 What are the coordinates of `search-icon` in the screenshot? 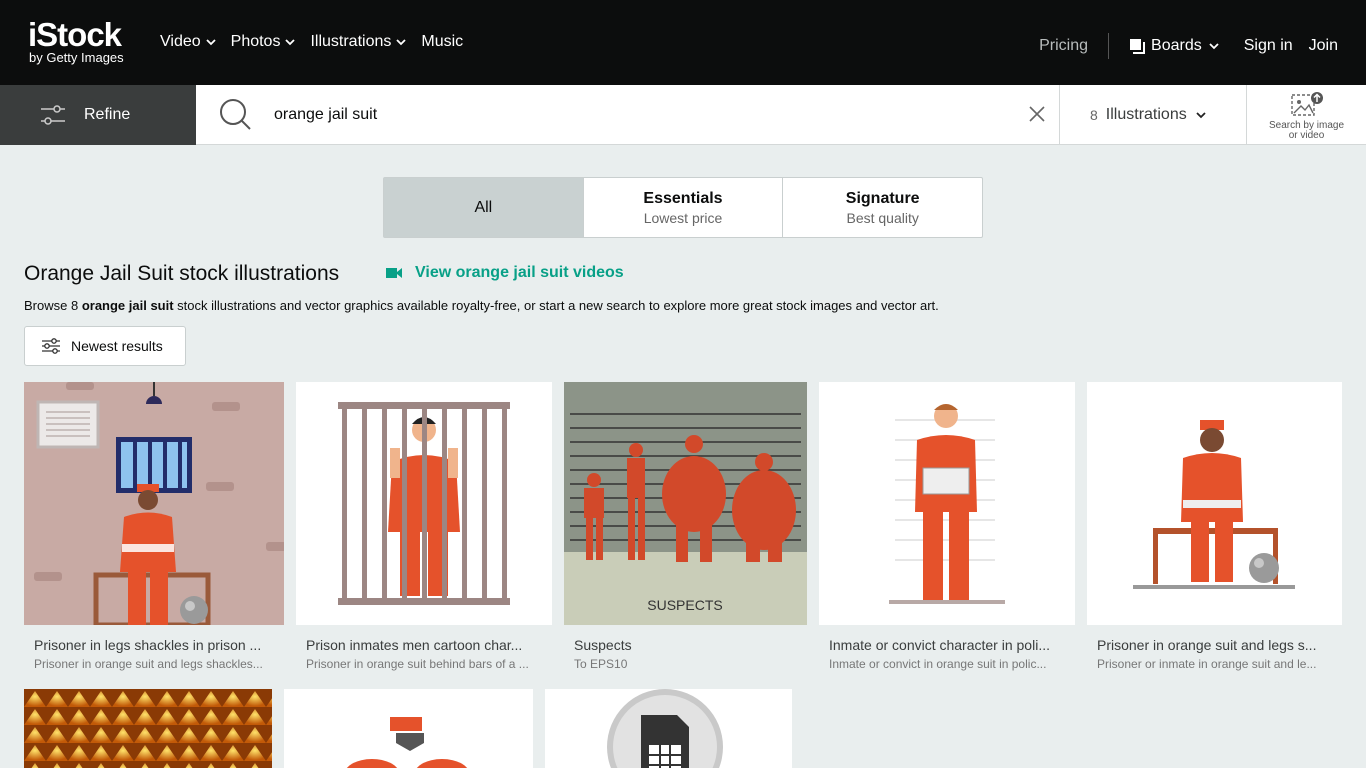 It's located at (235, 114).